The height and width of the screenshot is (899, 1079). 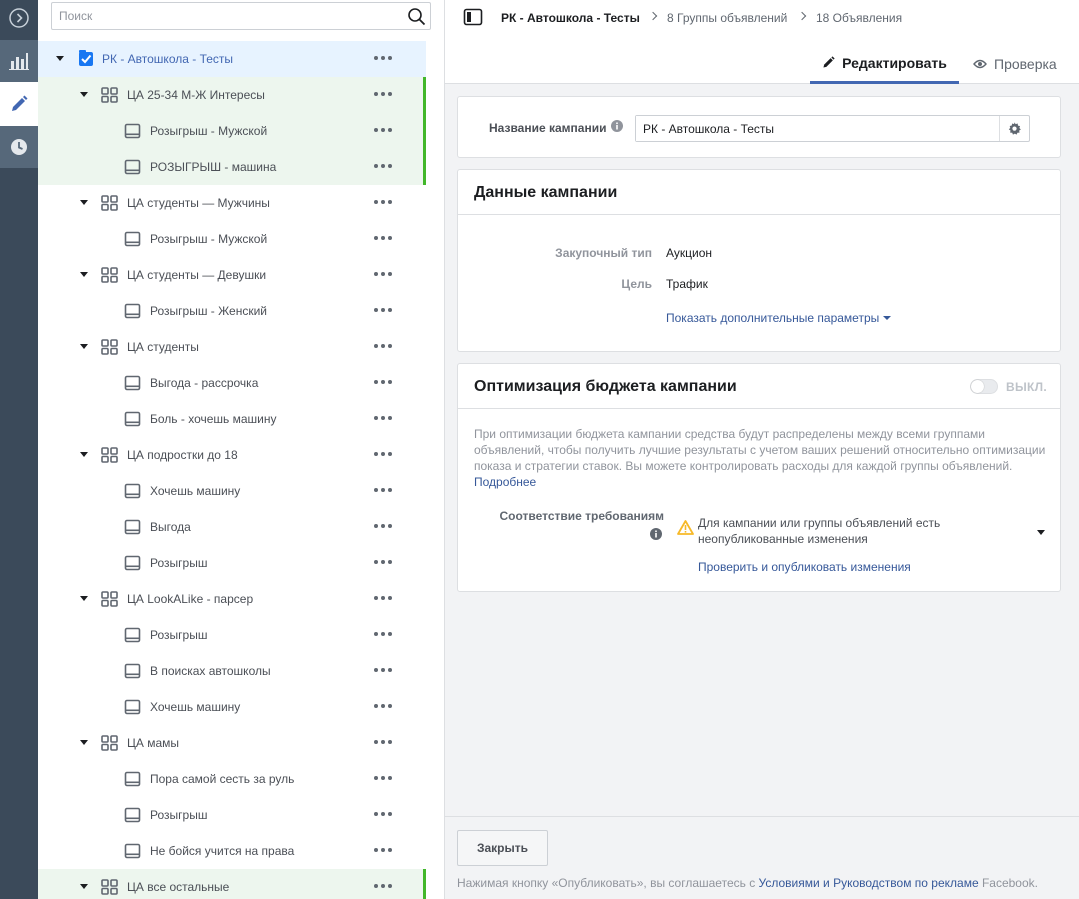 I want to click on edit-rail-button, so click(x=19, y=104).